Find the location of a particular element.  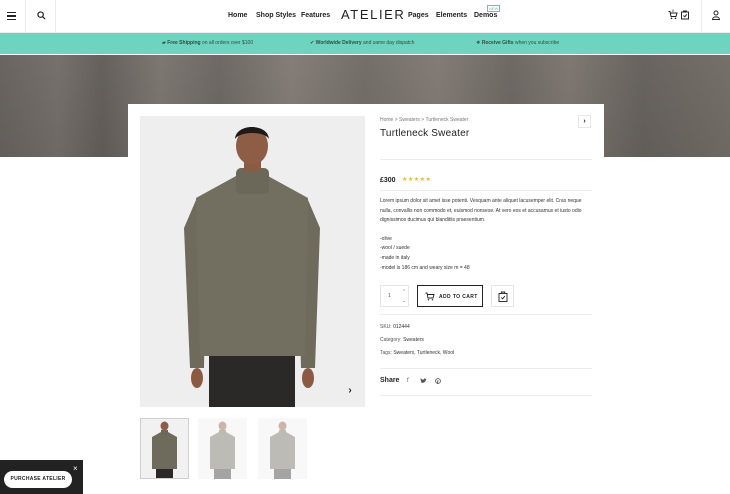

image-next-arrow: › is located at coordinates (350, 391).